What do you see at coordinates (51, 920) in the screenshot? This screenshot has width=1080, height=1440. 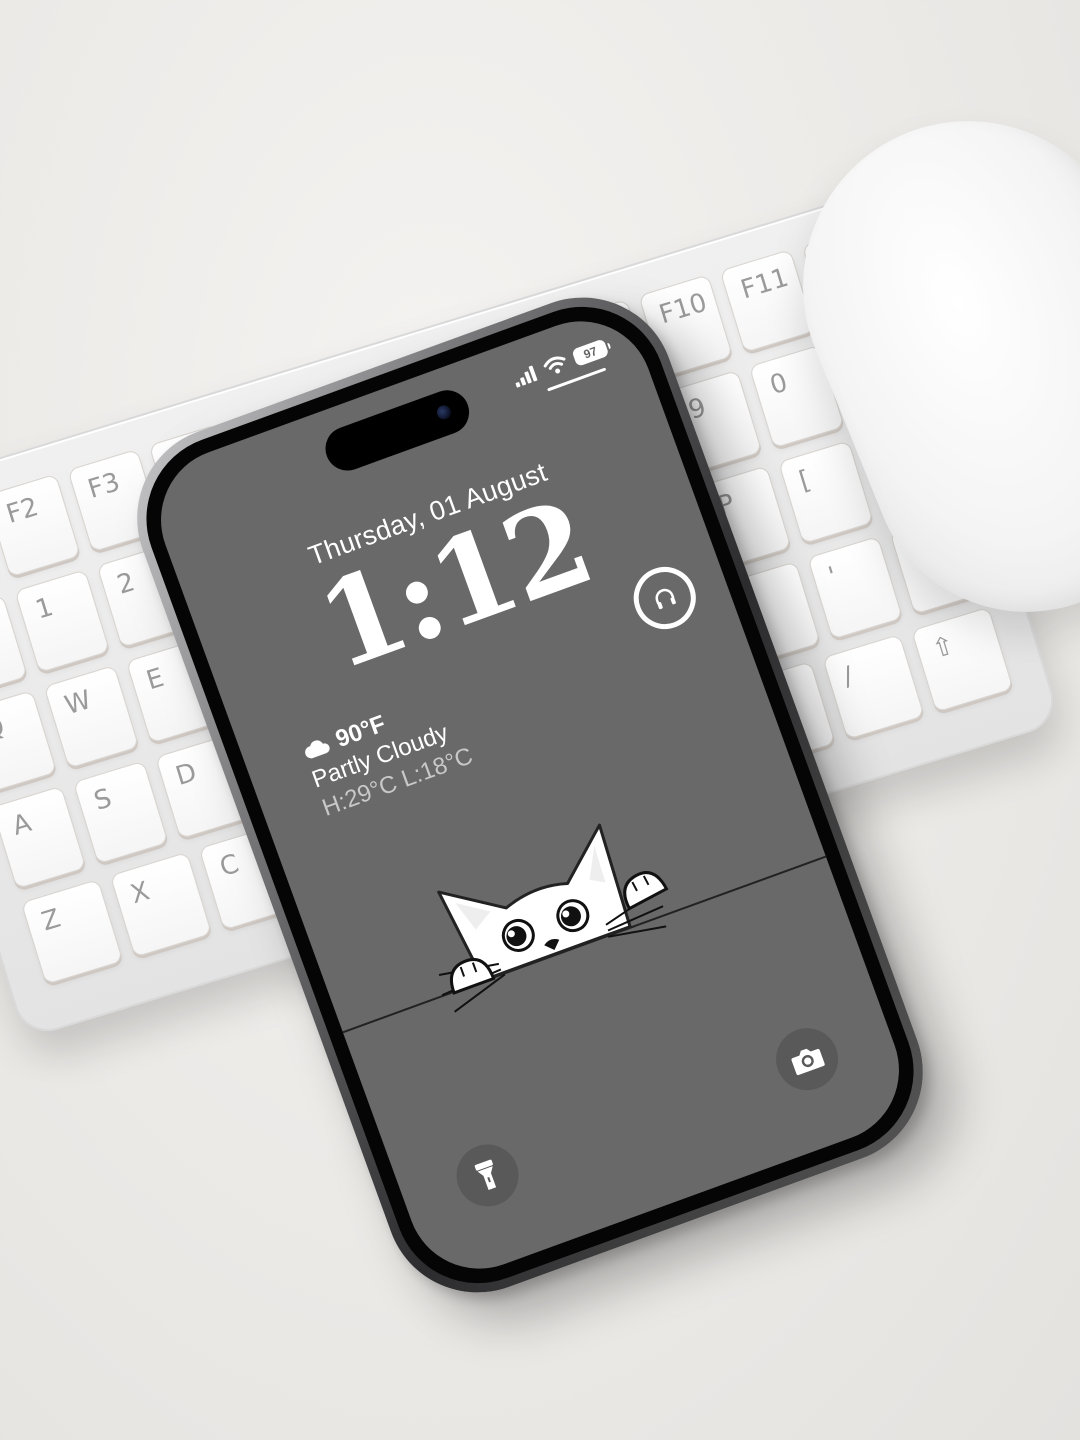 I see `keyboard-key-label: Z` at bounding box center [51, 920].